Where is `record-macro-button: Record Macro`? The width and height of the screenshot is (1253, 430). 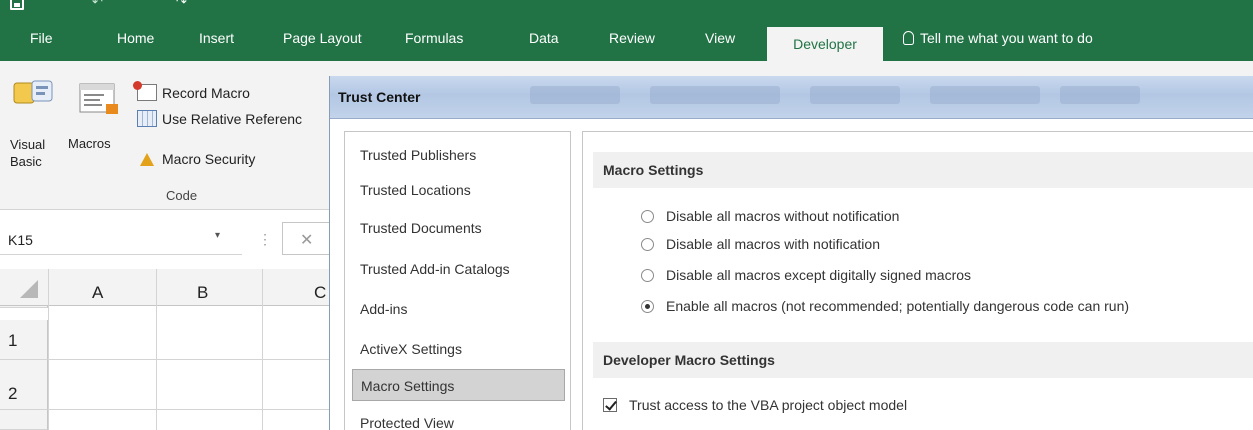
record-macro-button: Record Macro is located at coordinates (191, 91).